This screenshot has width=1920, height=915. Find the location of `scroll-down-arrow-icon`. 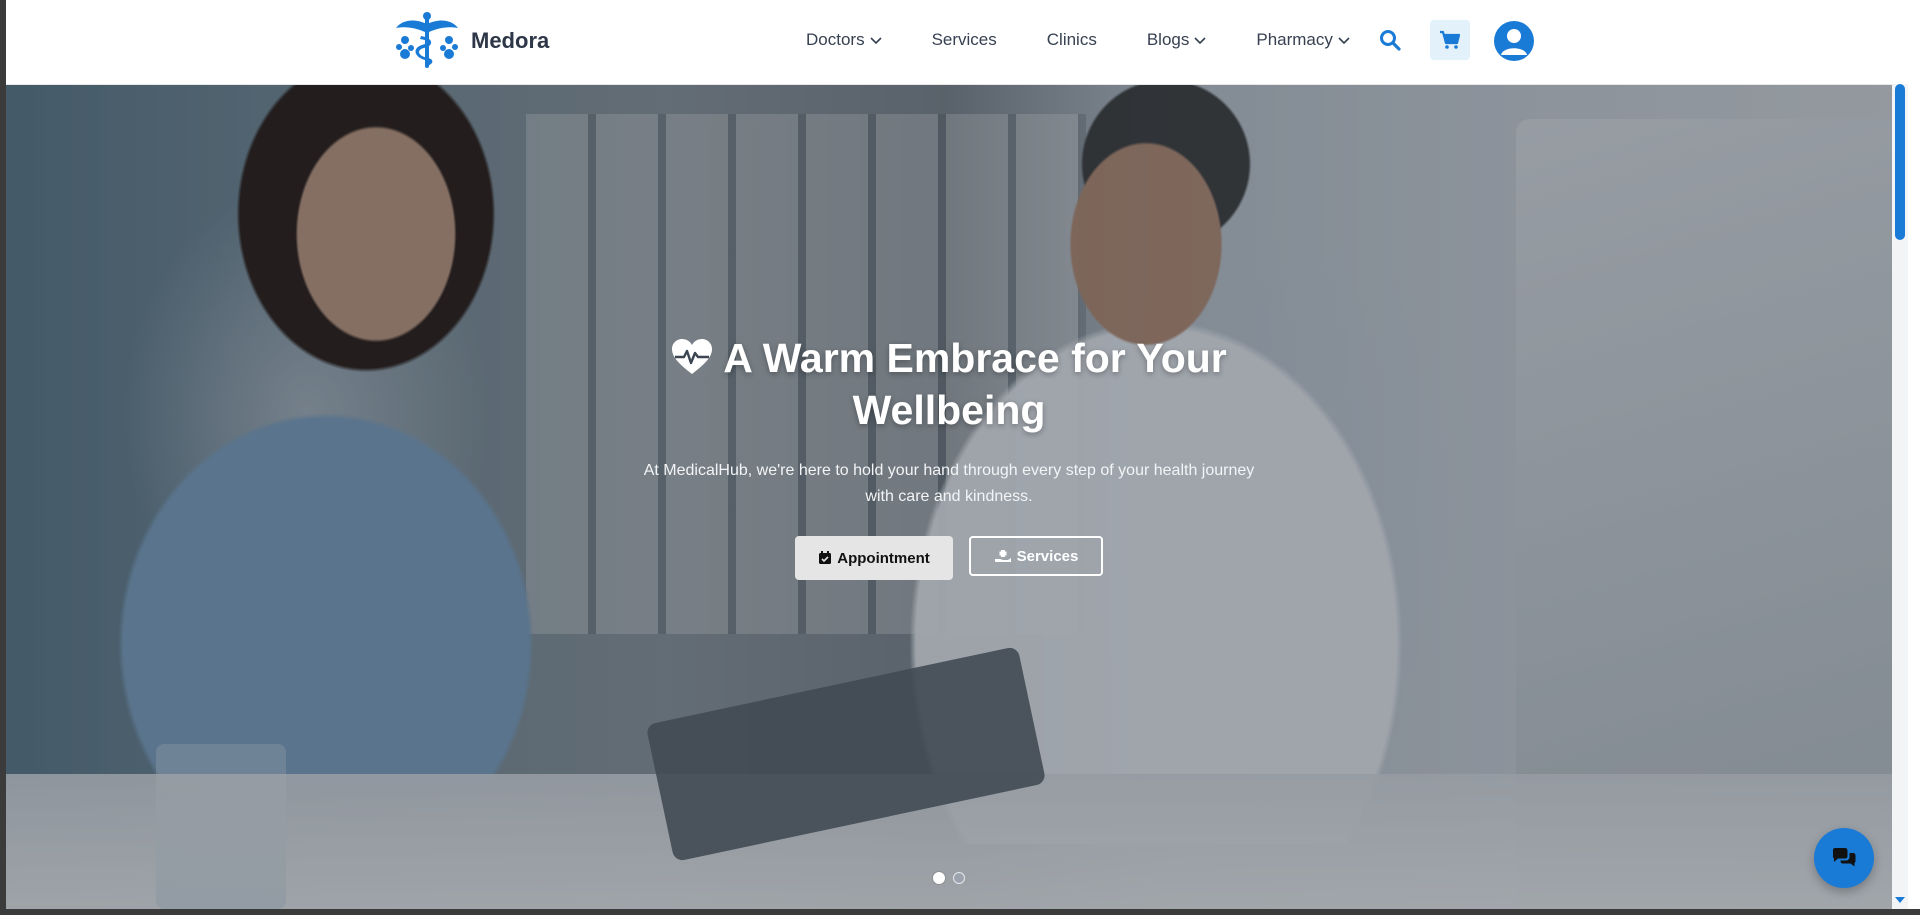

scroll-down-arrow-icon is located at coordinates (1900, 900).